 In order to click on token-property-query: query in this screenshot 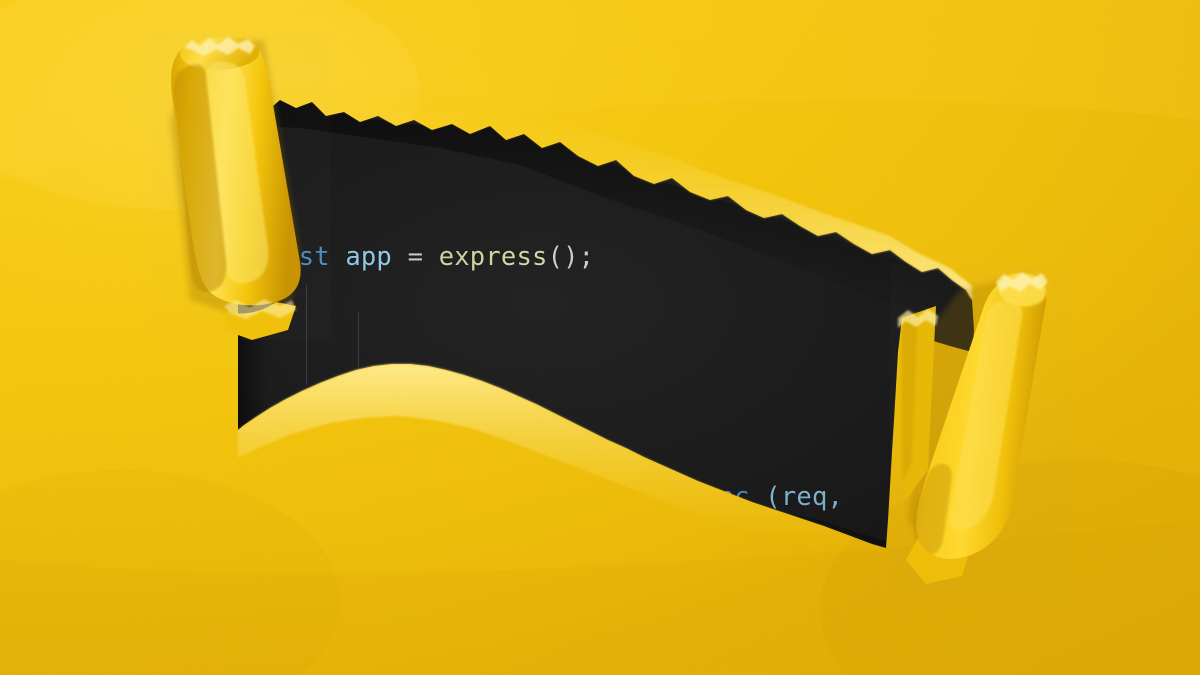, I will do `click(742, 617)`.